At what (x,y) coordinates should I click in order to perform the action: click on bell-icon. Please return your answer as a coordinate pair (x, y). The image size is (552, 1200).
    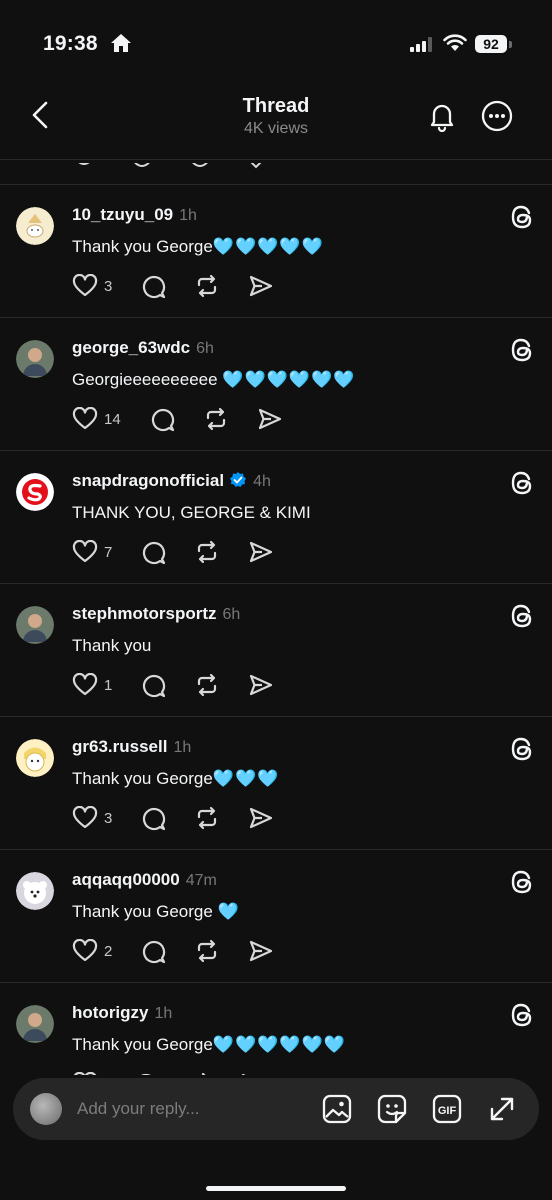
    Looking at the image, I should click on (442, 116).